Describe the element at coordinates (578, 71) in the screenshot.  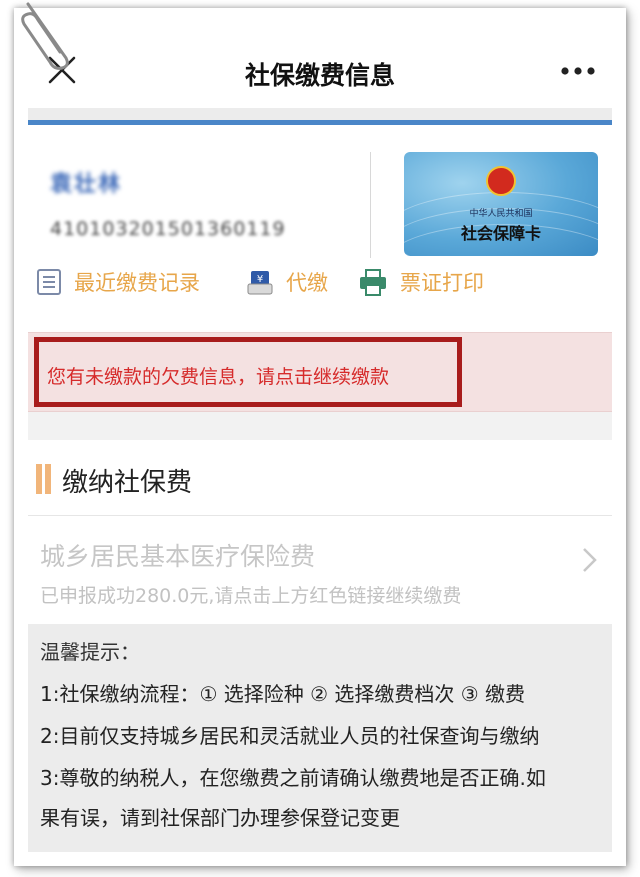
I see `more-icon` at that location.